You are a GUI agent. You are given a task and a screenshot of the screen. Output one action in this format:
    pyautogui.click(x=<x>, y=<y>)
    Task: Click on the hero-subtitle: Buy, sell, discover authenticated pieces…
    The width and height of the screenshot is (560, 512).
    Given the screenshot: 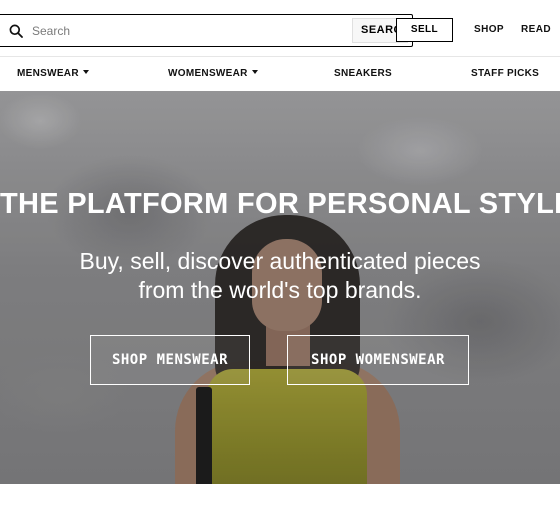 What is the action you would take?
    pyautogui.click(x=280, y=276)
    